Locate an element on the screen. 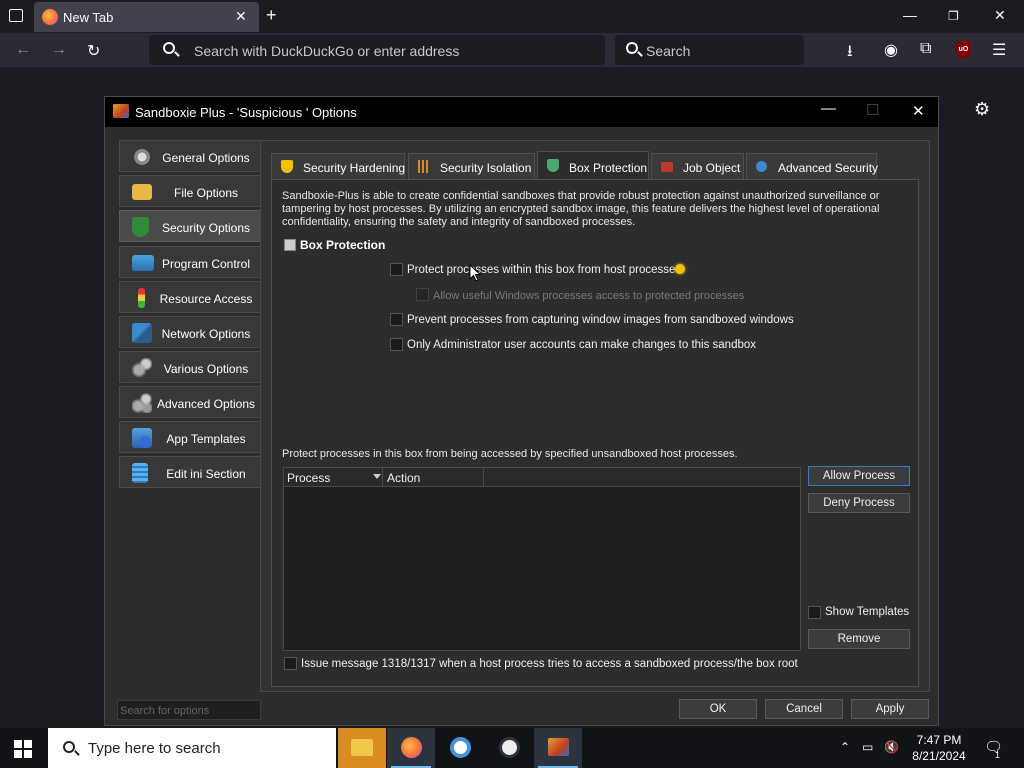 This screenshot has height=768, width=1024. column-process: Process is located at coordinates (308, 478).